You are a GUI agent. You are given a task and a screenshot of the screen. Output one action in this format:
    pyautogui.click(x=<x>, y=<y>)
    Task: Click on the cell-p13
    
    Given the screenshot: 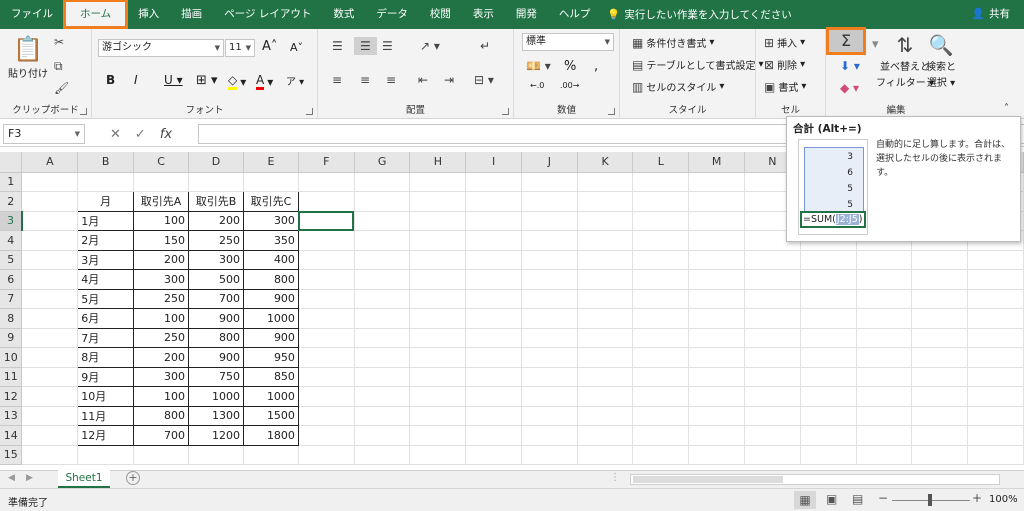 What is the action you would take?
    pyautogui.click(x=884, y=416)
    